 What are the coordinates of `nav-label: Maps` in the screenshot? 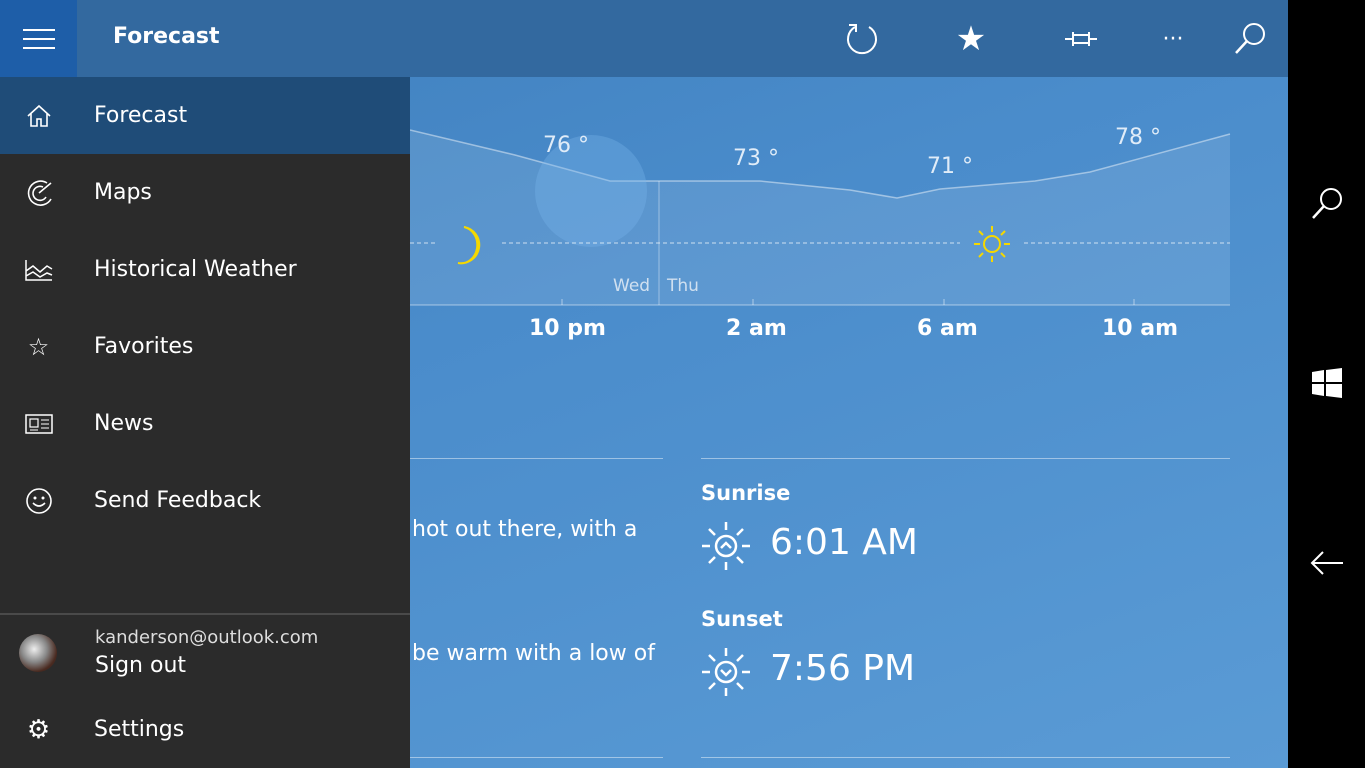 It's located at (123, 192).